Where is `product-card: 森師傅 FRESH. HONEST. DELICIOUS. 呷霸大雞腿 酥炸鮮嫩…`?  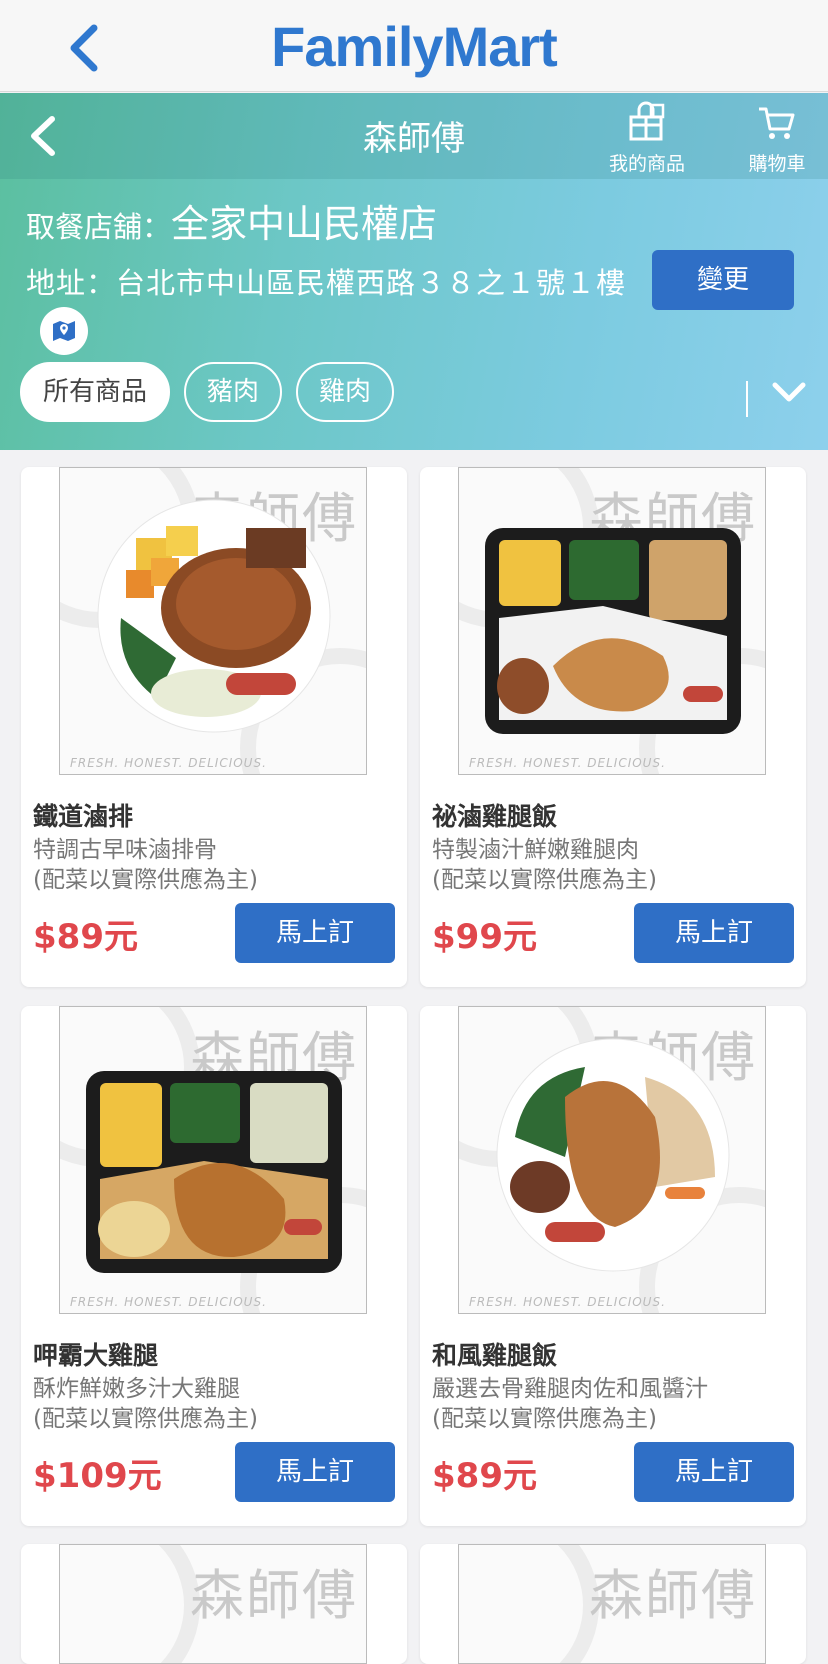 product-card: 森師傅 FRESH. HONEST. DELICIOUS. 呷霸大雞腿 酥炸鮮嫩… is located at coordinates (214, 1266).